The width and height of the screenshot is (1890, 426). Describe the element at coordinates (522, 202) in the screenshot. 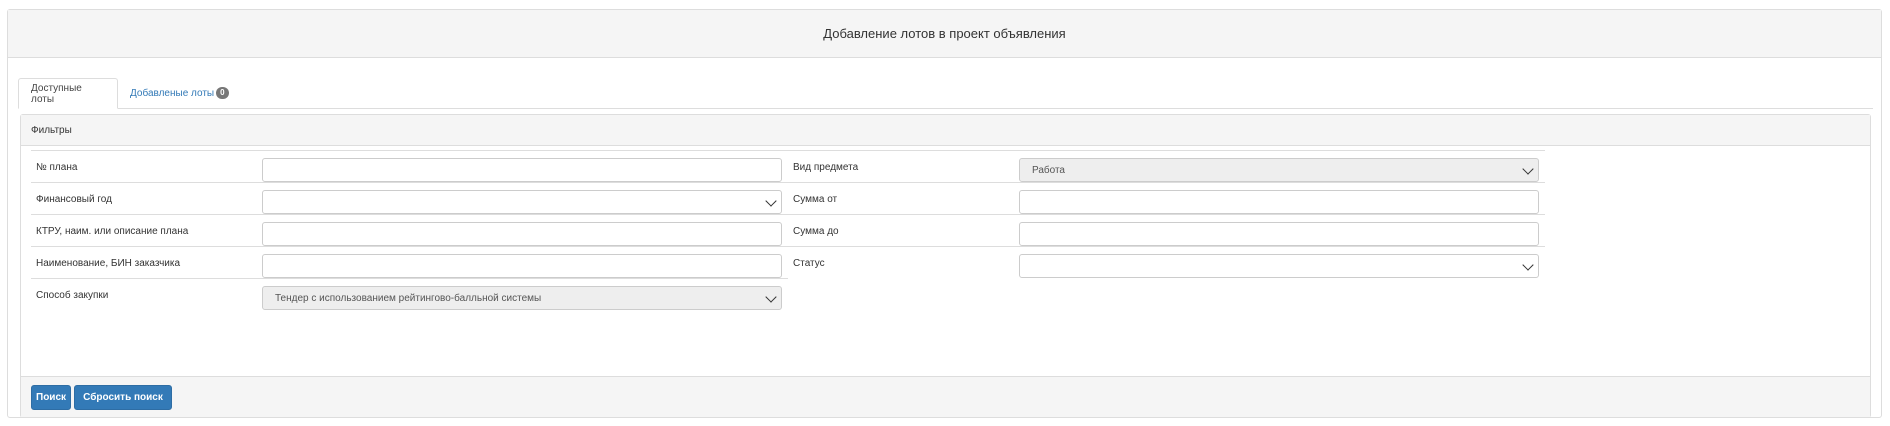

I see `fiscal-year-select` at that location.